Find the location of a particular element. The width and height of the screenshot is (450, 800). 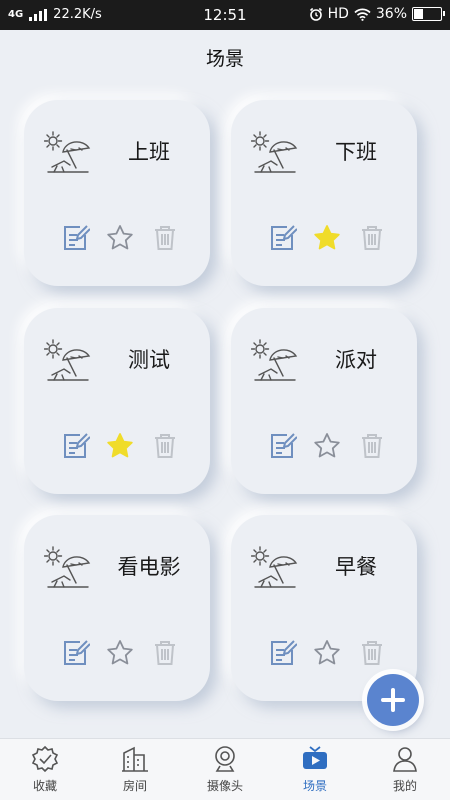

tab-item: 我的 is located at coordinates (405, 769).